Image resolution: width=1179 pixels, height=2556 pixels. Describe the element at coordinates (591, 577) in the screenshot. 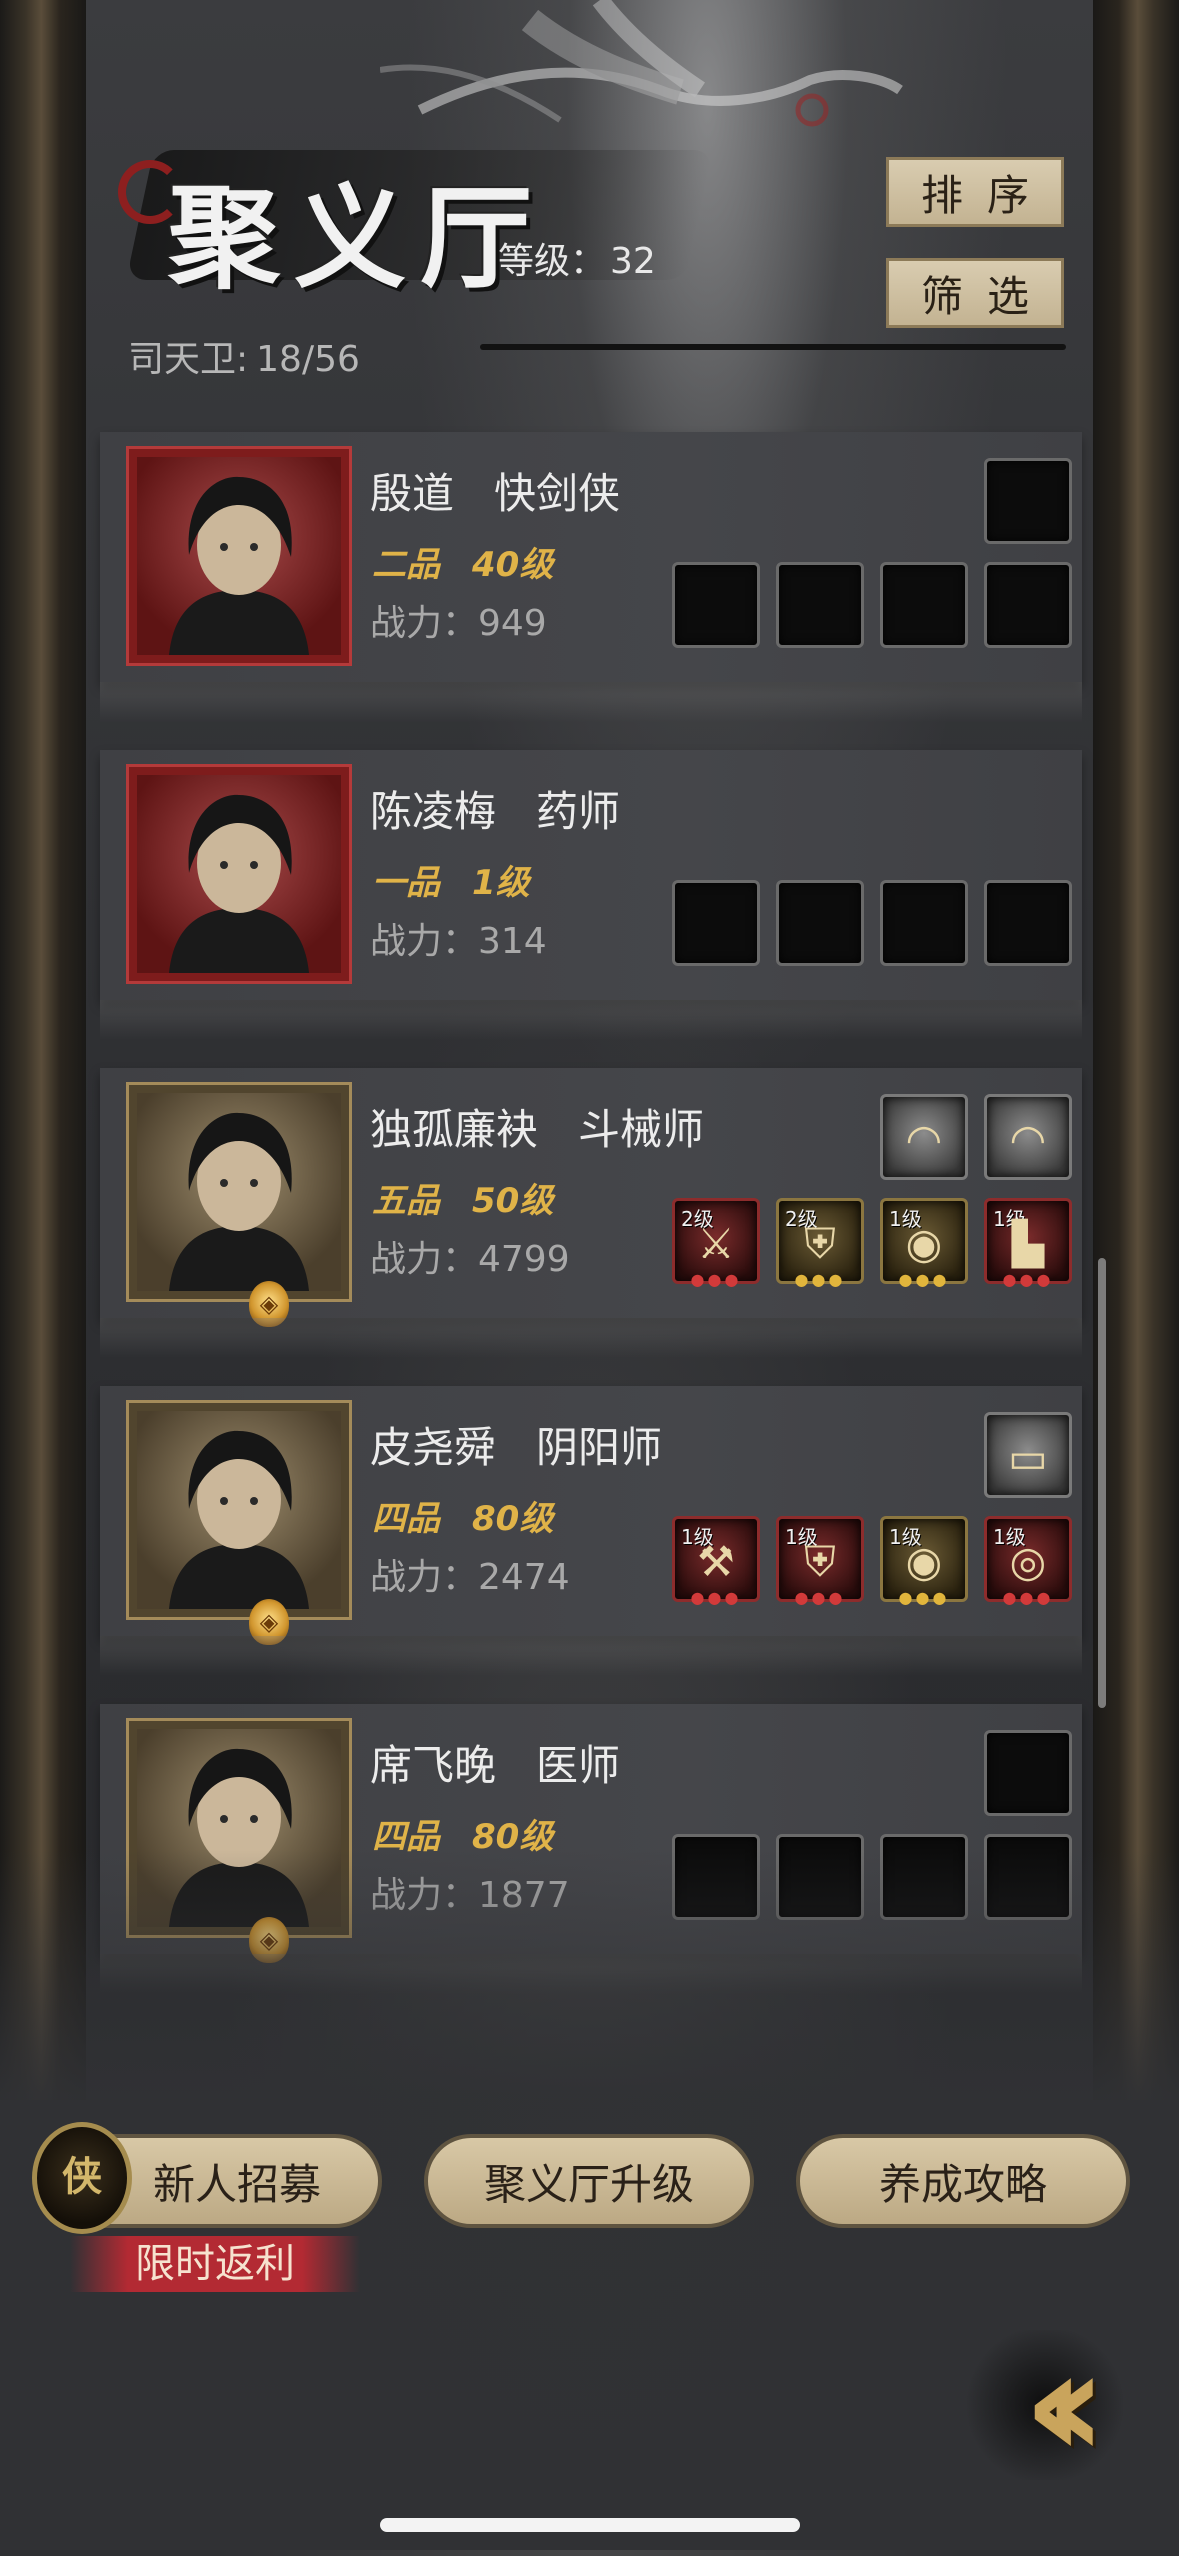

I see `hero-card: 殷道 快剑侠二品 40级战力：949` at that location.